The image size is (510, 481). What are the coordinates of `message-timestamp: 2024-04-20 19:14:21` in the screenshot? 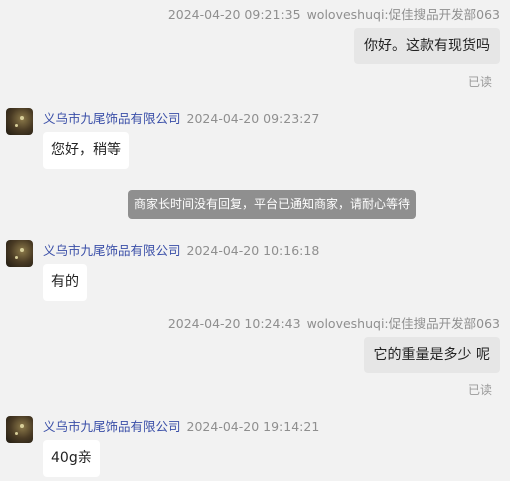 It's located at (253, 426).